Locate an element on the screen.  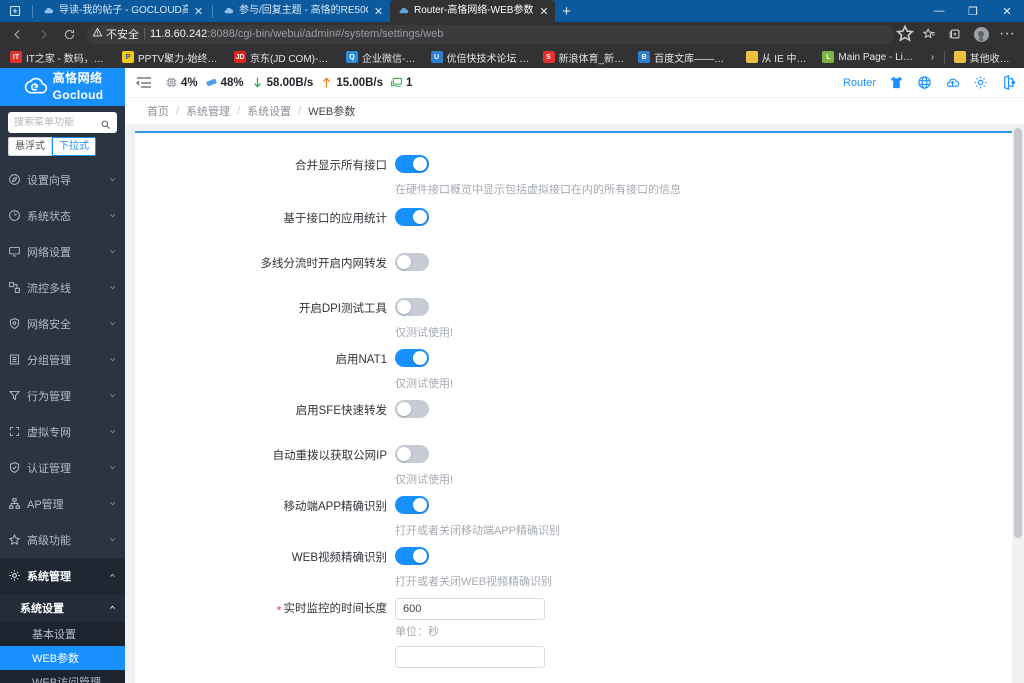
collections-icon is located at coordinates (955, 34).